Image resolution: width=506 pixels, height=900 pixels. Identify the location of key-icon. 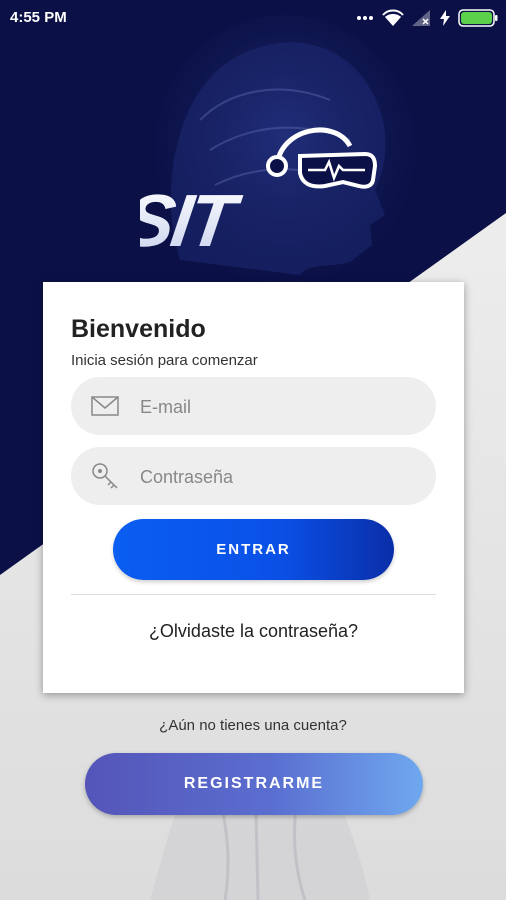
(105, 476).